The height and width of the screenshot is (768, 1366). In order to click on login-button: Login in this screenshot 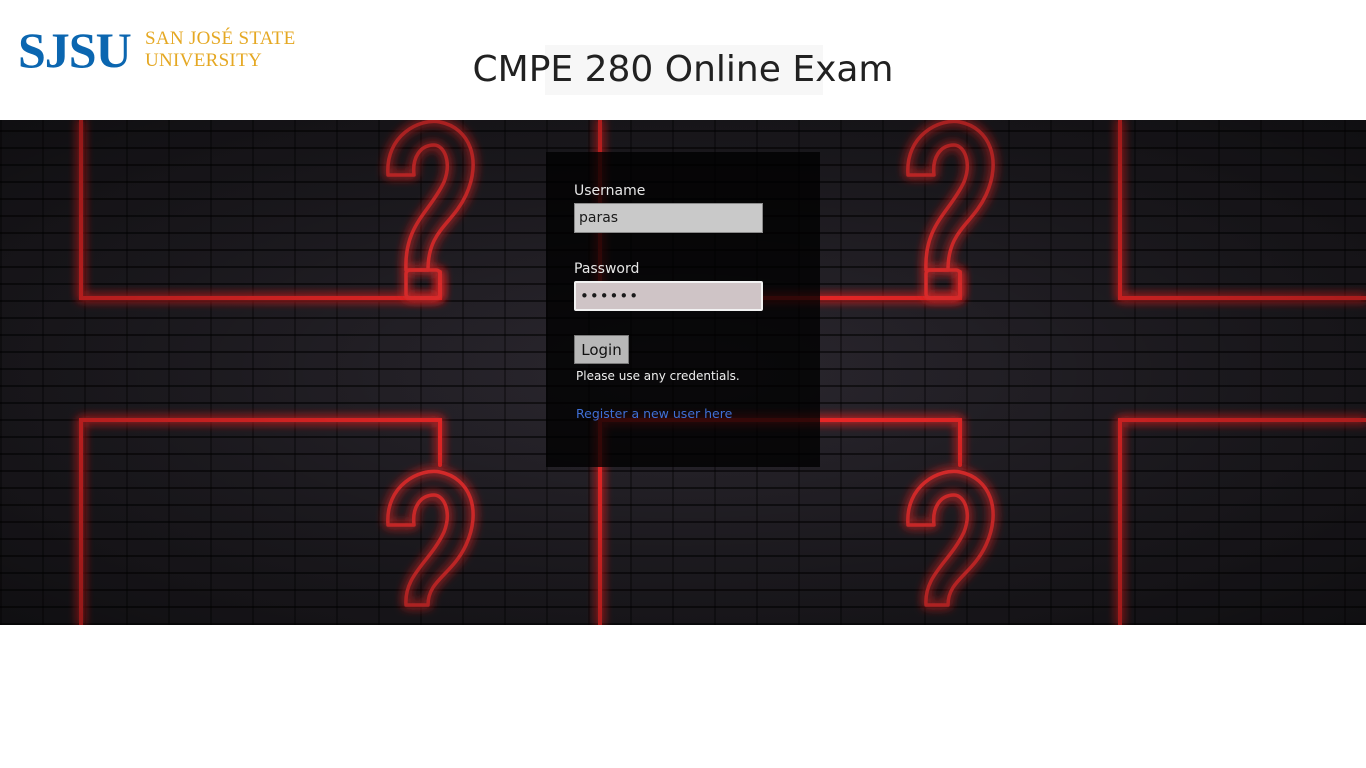, I will do `click(601, 349)`.